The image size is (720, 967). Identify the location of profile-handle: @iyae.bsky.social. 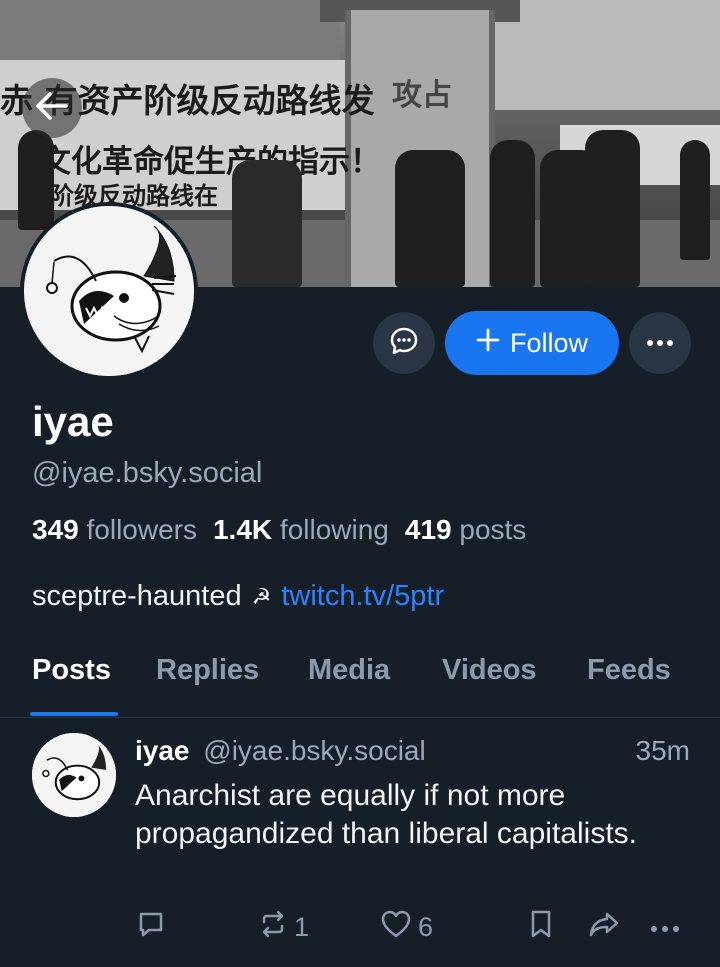
(147, 473).